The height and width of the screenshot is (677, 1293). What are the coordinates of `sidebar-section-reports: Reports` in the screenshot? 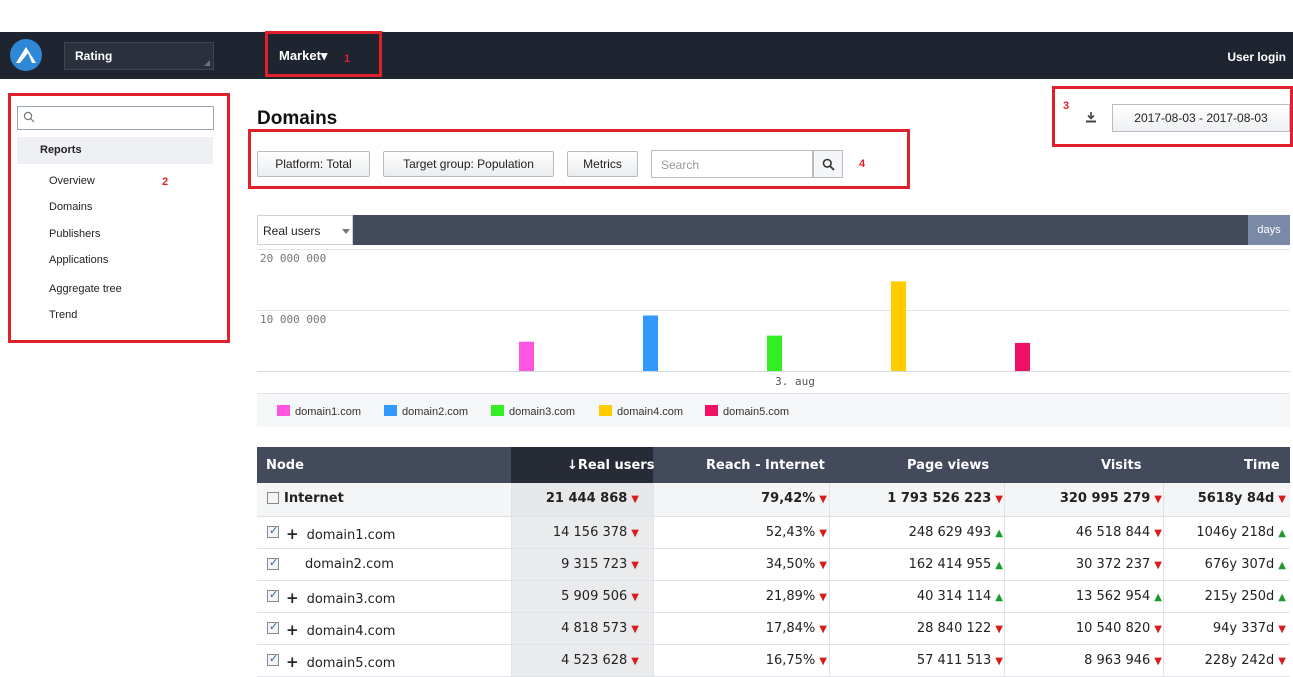 It's located at (115, 150).